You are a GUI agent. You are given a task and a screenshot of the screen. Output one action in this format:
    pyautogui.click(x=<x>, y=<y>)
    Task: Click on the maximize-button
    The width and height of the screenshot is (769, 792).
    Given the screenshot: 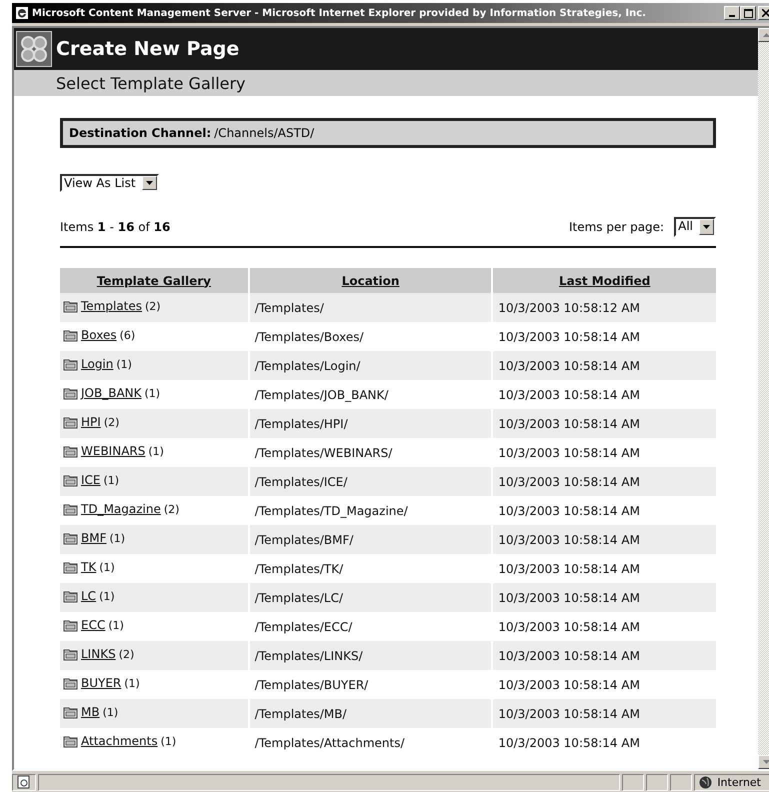 What is the action you would take?
    pyautogui.click(x=748, y=13)
    